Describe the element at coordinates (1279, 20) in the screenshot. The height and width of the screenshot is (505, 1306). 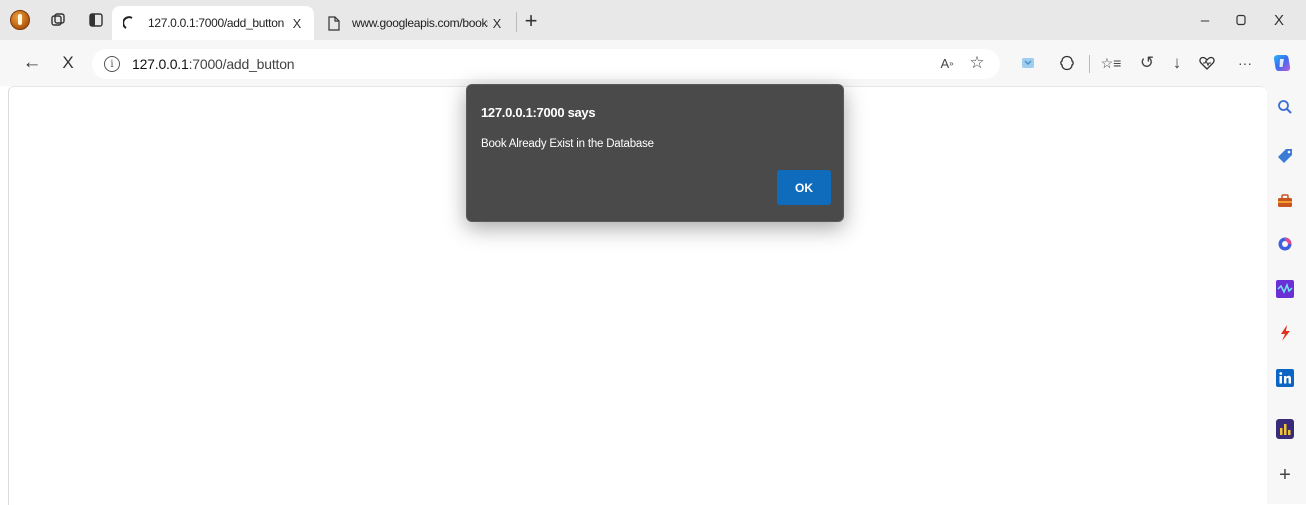
I see `close-window-button: X` at that location.